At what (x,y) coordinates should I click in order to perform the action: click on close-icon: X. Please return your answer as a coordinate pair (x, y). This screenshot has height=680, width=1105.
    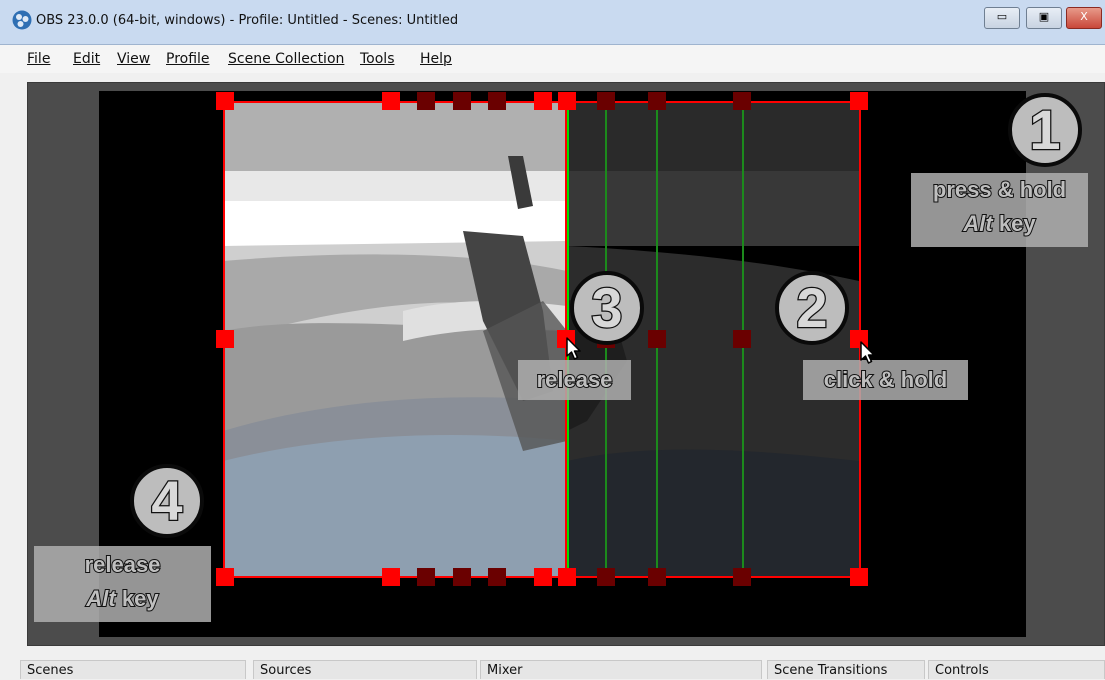
    Looking at the image, I should click on (1084, 16).